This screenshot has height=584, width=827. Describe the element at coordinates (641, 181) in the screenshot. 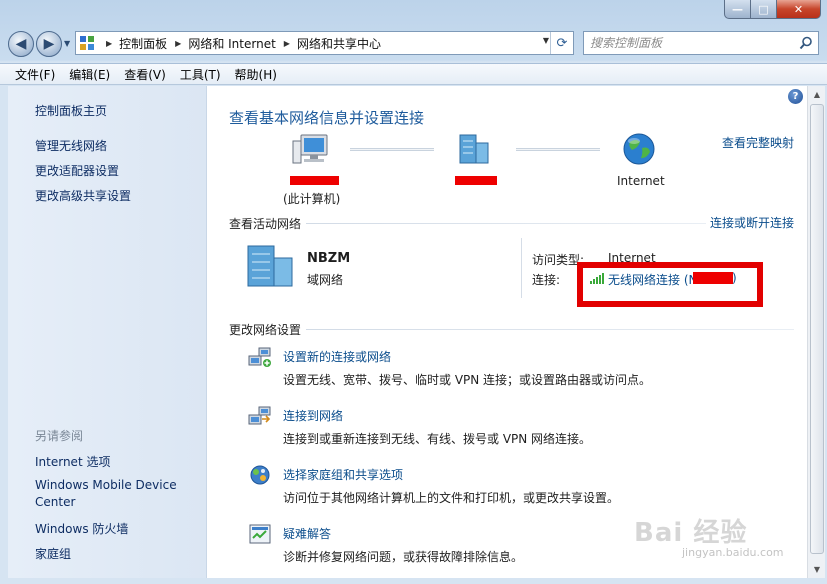

I see `internet-label: Internet` at that location.